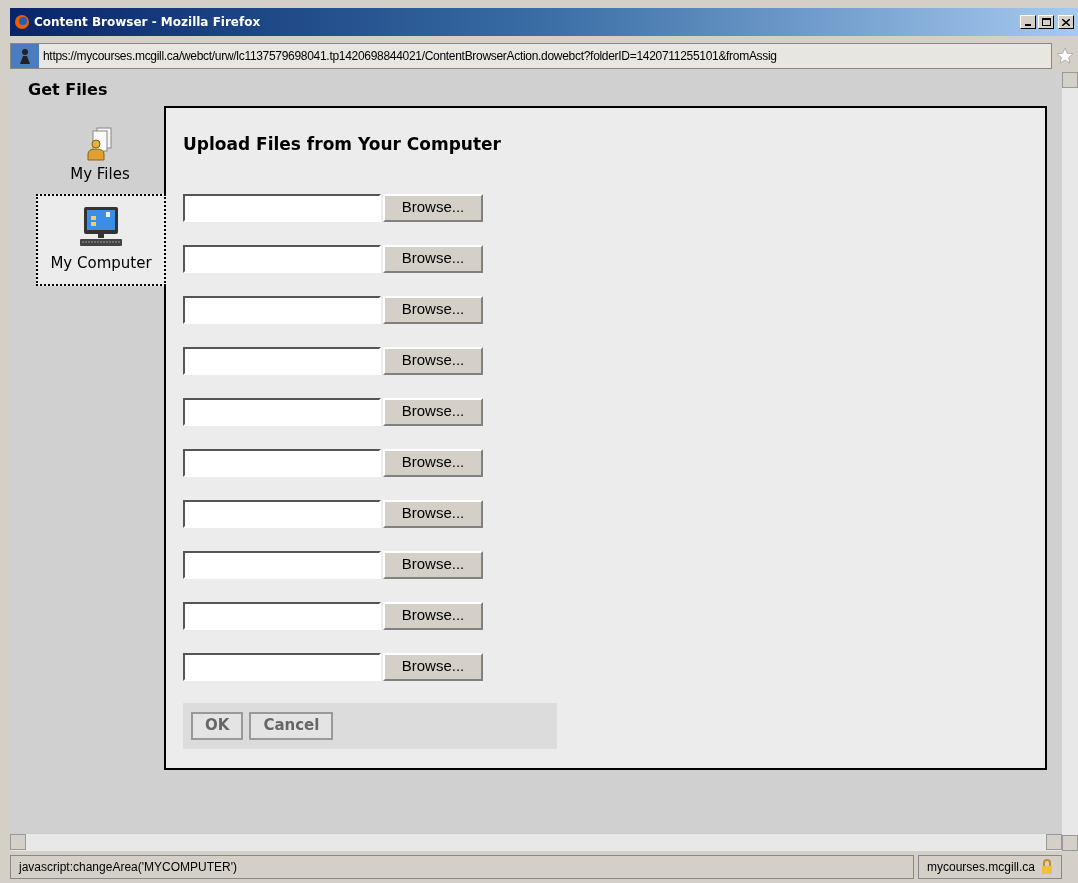  I want to click on dialog-button: OK, so click(217, 725).